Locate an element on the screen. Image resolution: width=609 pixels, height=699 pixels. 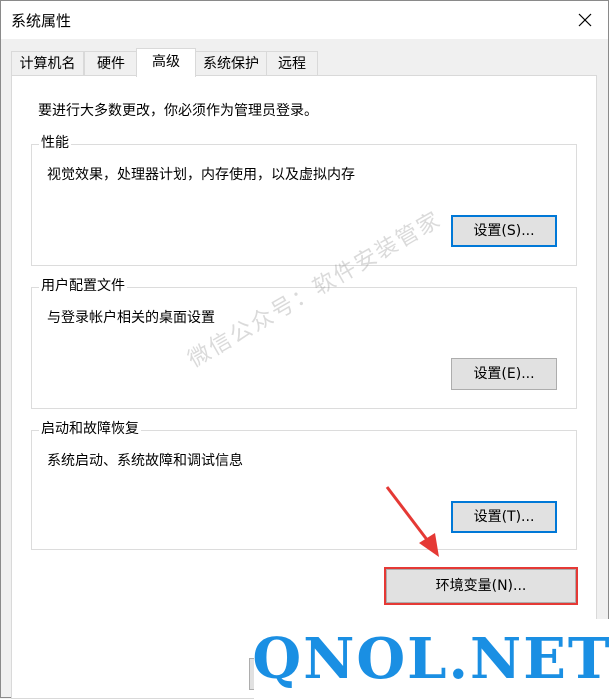
performance-title: 性能 is located at coordinates (55, 143).